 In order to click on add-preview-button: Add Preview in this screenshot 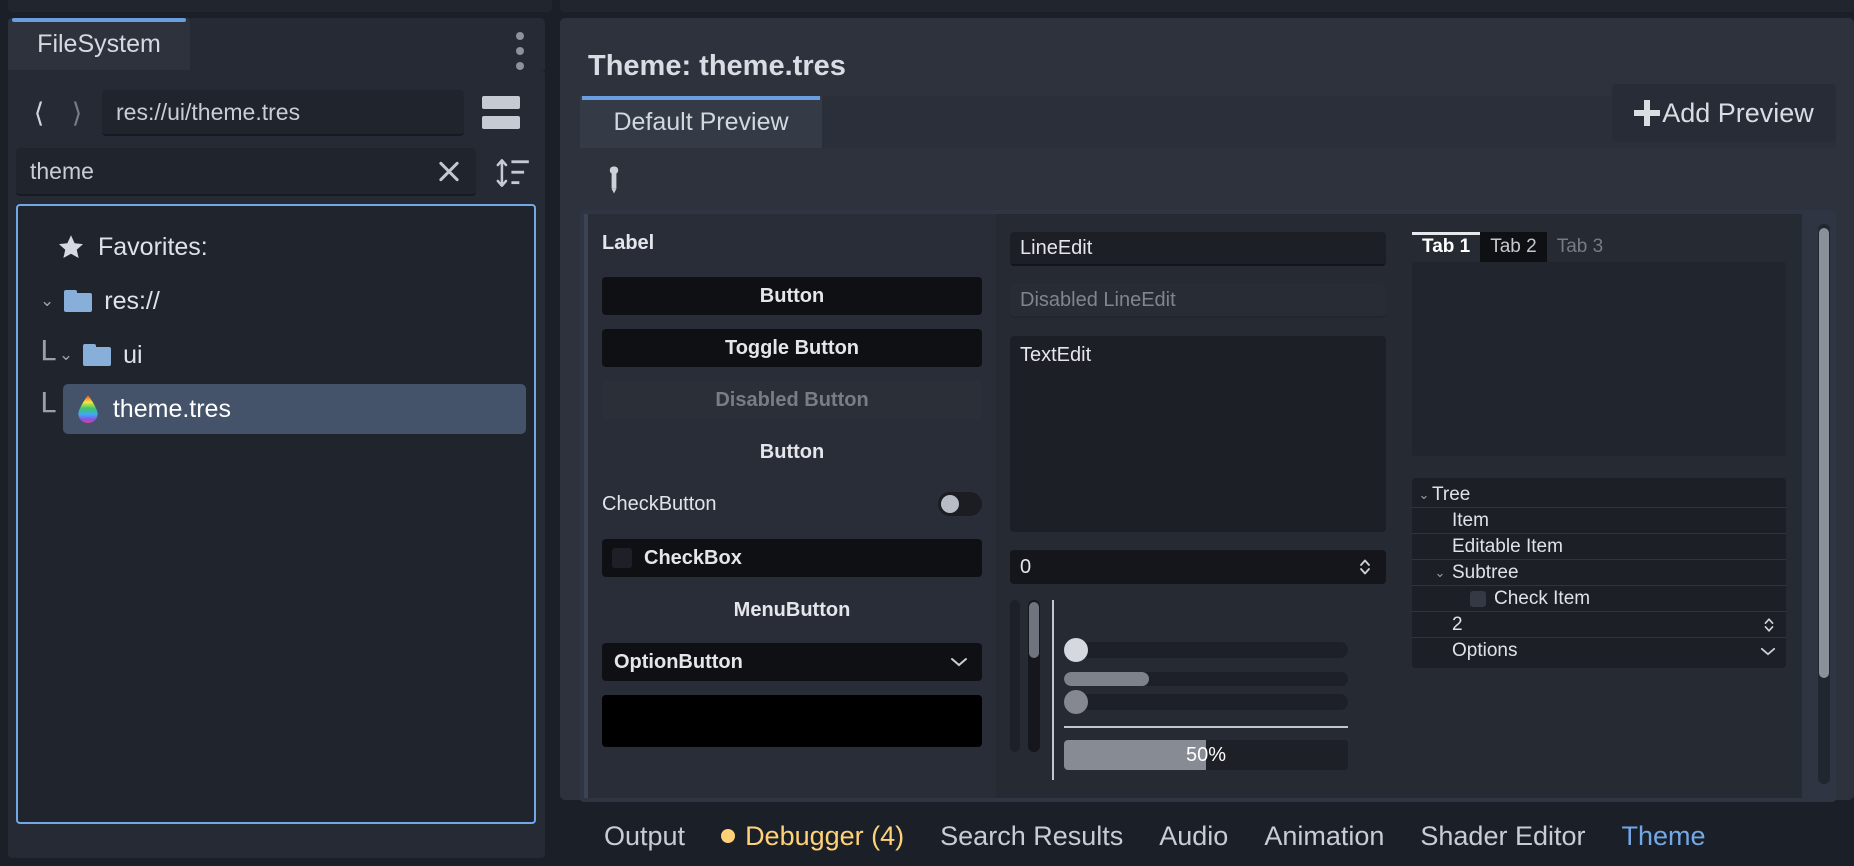, I will do `click(1724, 113)`.